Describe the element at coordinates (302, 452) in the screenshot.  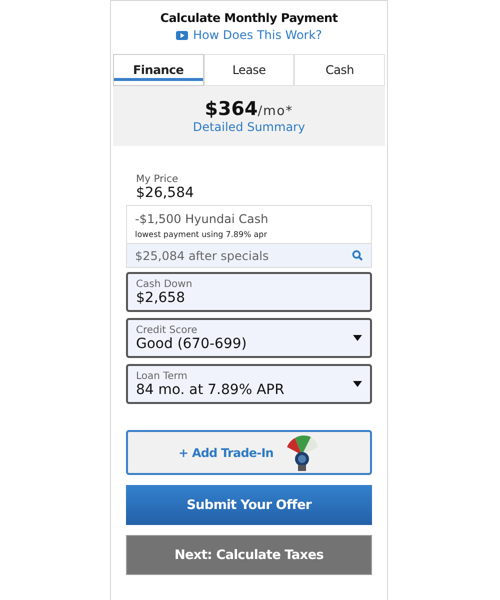
I see `gauge-icon` at that location.